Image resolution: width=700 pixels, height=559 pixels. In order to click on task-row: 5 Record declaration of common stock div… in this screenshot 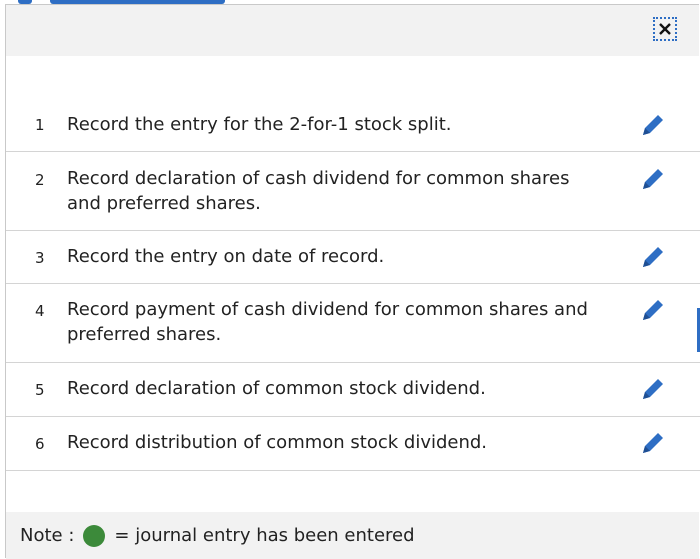, I will do `click(353, 390)`.